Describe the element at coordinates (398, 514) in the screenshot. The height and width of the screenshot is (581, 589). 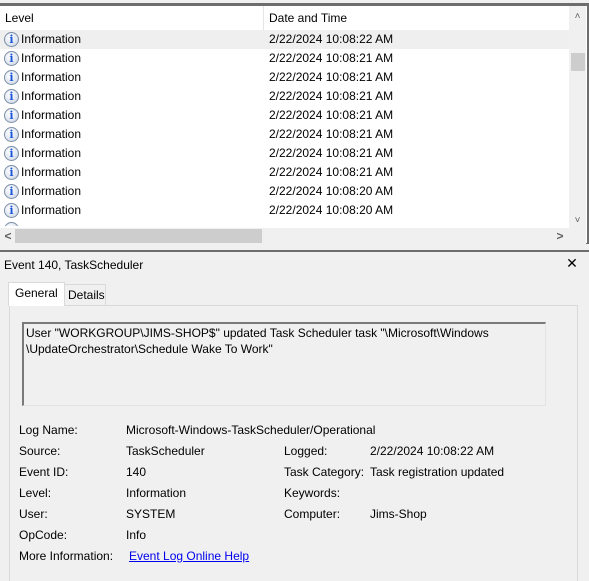
I see `computer-value: Jims-Shop` at that location.